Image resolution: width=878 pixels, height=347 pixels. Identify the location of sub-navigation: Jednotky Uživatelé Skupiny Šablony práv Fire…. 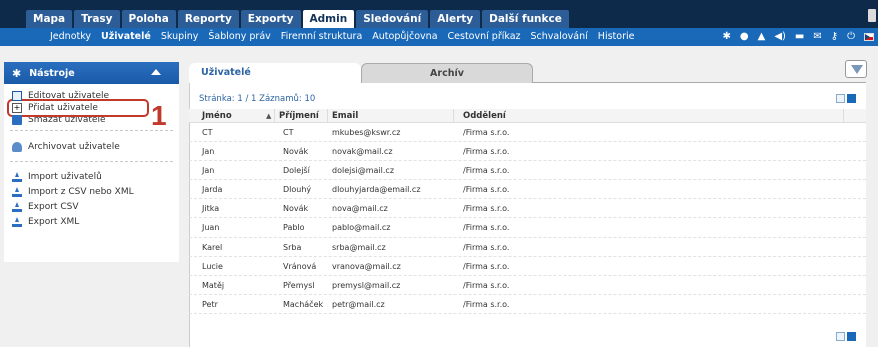
(342, 37).